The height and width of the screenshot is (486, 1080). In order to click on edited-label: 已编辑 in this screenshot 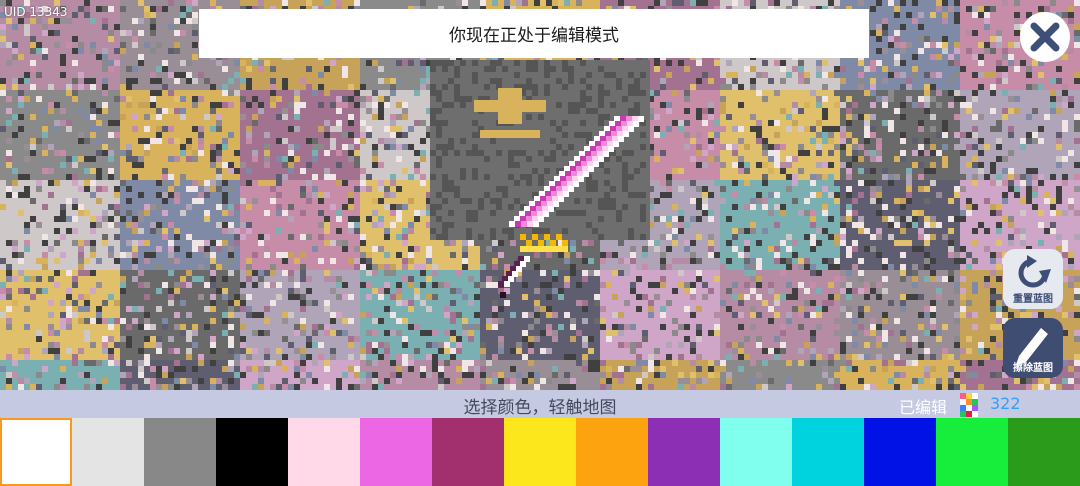, I will do `click(923, 407)`.